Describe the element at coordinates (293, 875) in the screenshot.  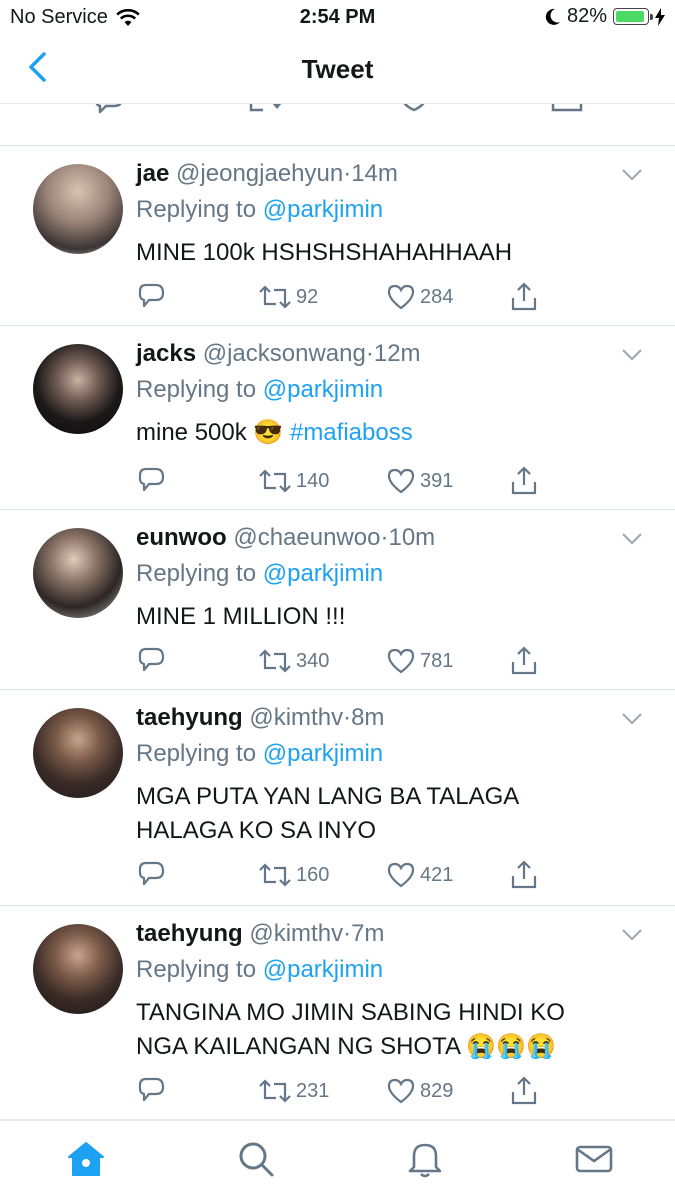
I see `retweet-button: 160` at that location.